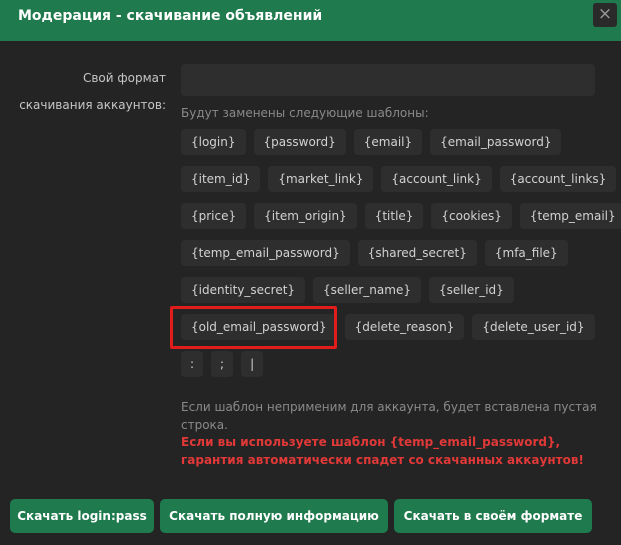  What do you see at coordinates (471, 216) in the screenshot?
I see `template-chip-cookies: {cookies}` at bounding box center [471, 216].